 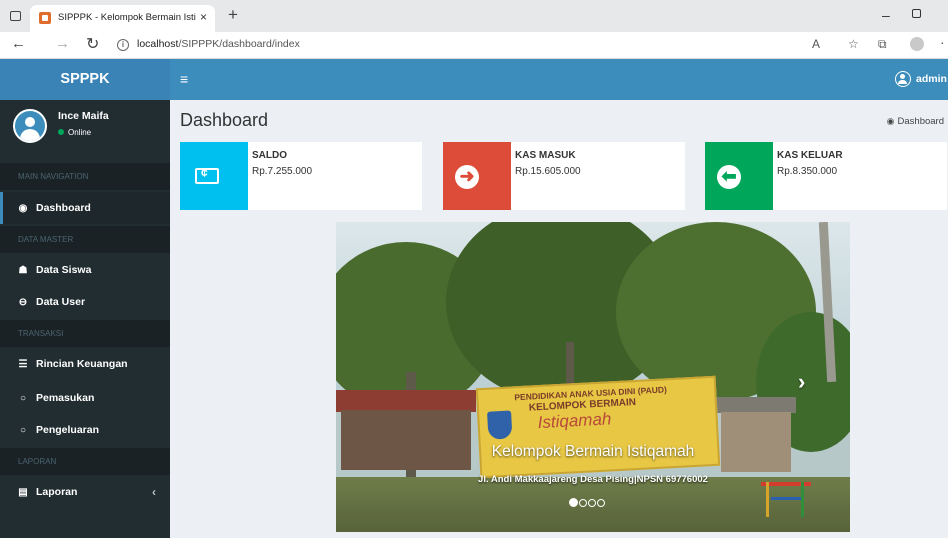 What do you see at coordinates (886, 15) in the screenshot?
I see `minimize-icon: –` at bounding box center [886, 15].